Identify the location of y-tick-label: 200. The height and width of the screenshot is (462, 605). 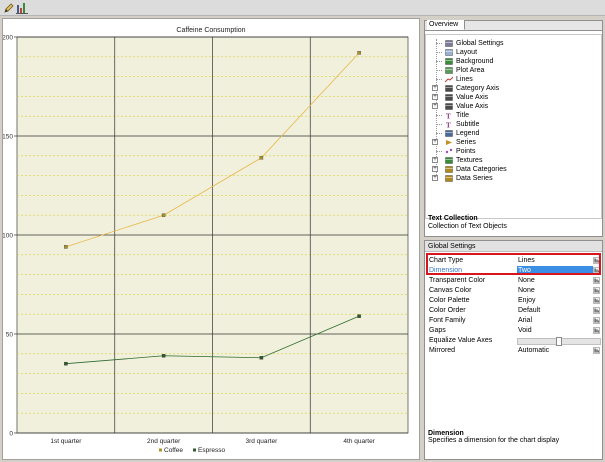
(8, 38).